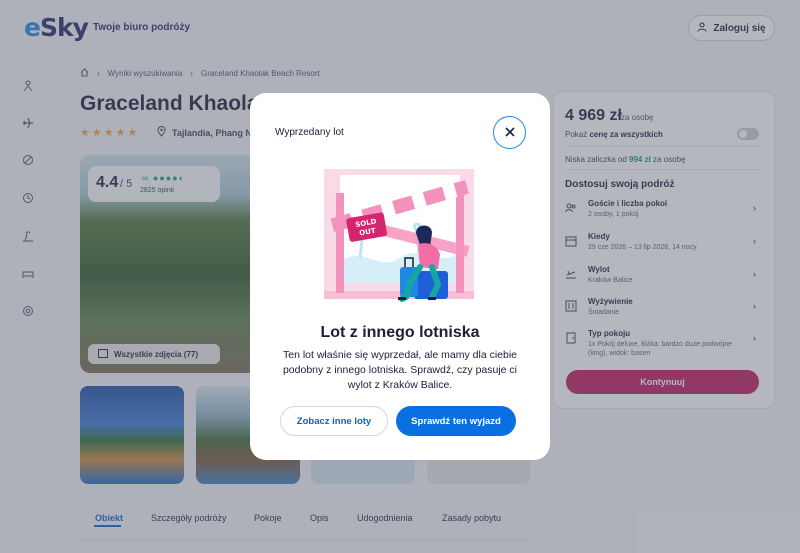 Image resolution: width=800 pixels, height=553 pixels. I want to click on sold-out-illustration: SOLD OUT, so click(400, 235).